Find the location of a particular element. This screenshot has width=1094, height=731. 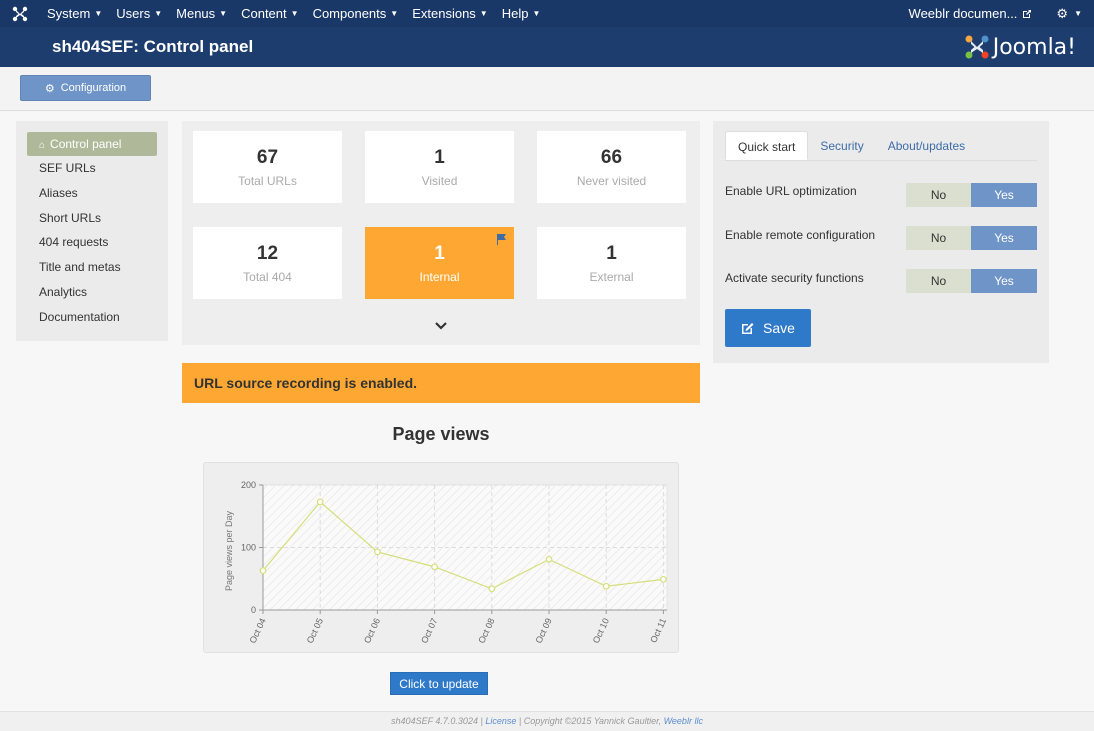

x-tick-label: Oct 11 is located at coordinates (658, 631).